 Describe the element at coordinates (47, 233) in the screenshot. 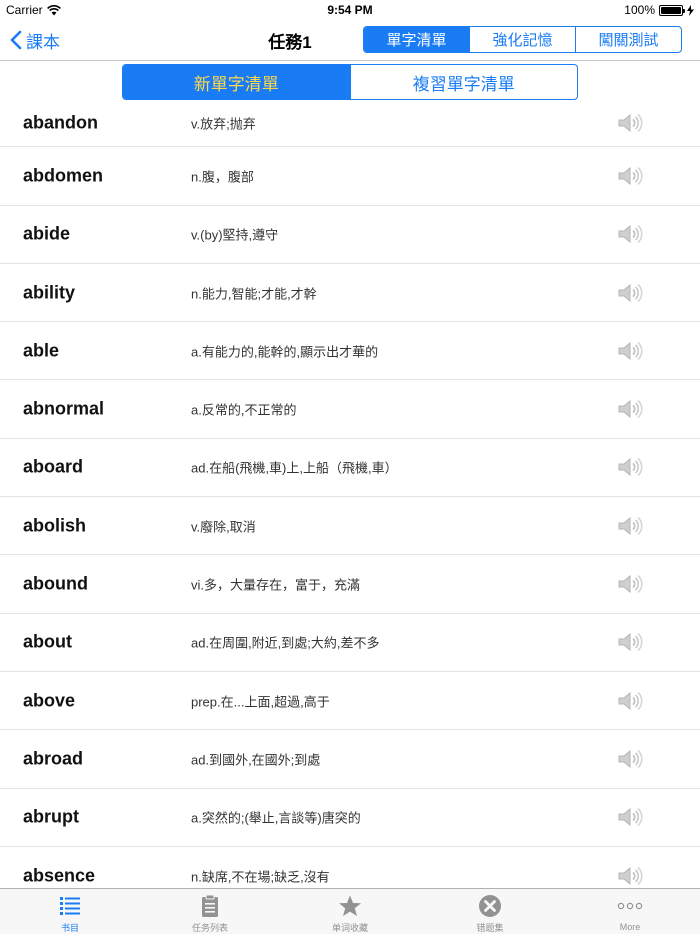

I see `word-text: abide` at that location.